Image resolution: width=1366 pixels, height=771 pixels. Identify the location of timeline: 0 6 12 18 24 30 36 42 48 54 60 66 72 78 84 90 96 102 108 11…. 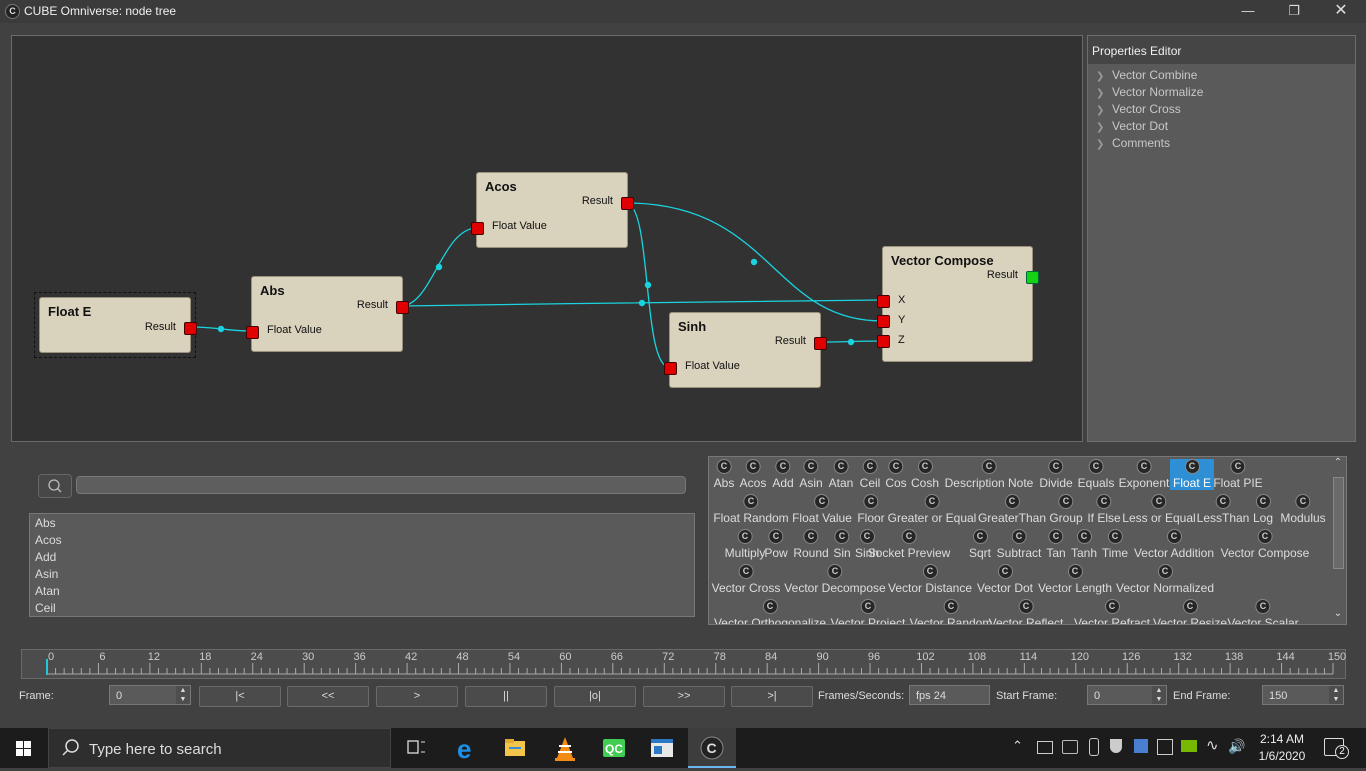
(683, 664).